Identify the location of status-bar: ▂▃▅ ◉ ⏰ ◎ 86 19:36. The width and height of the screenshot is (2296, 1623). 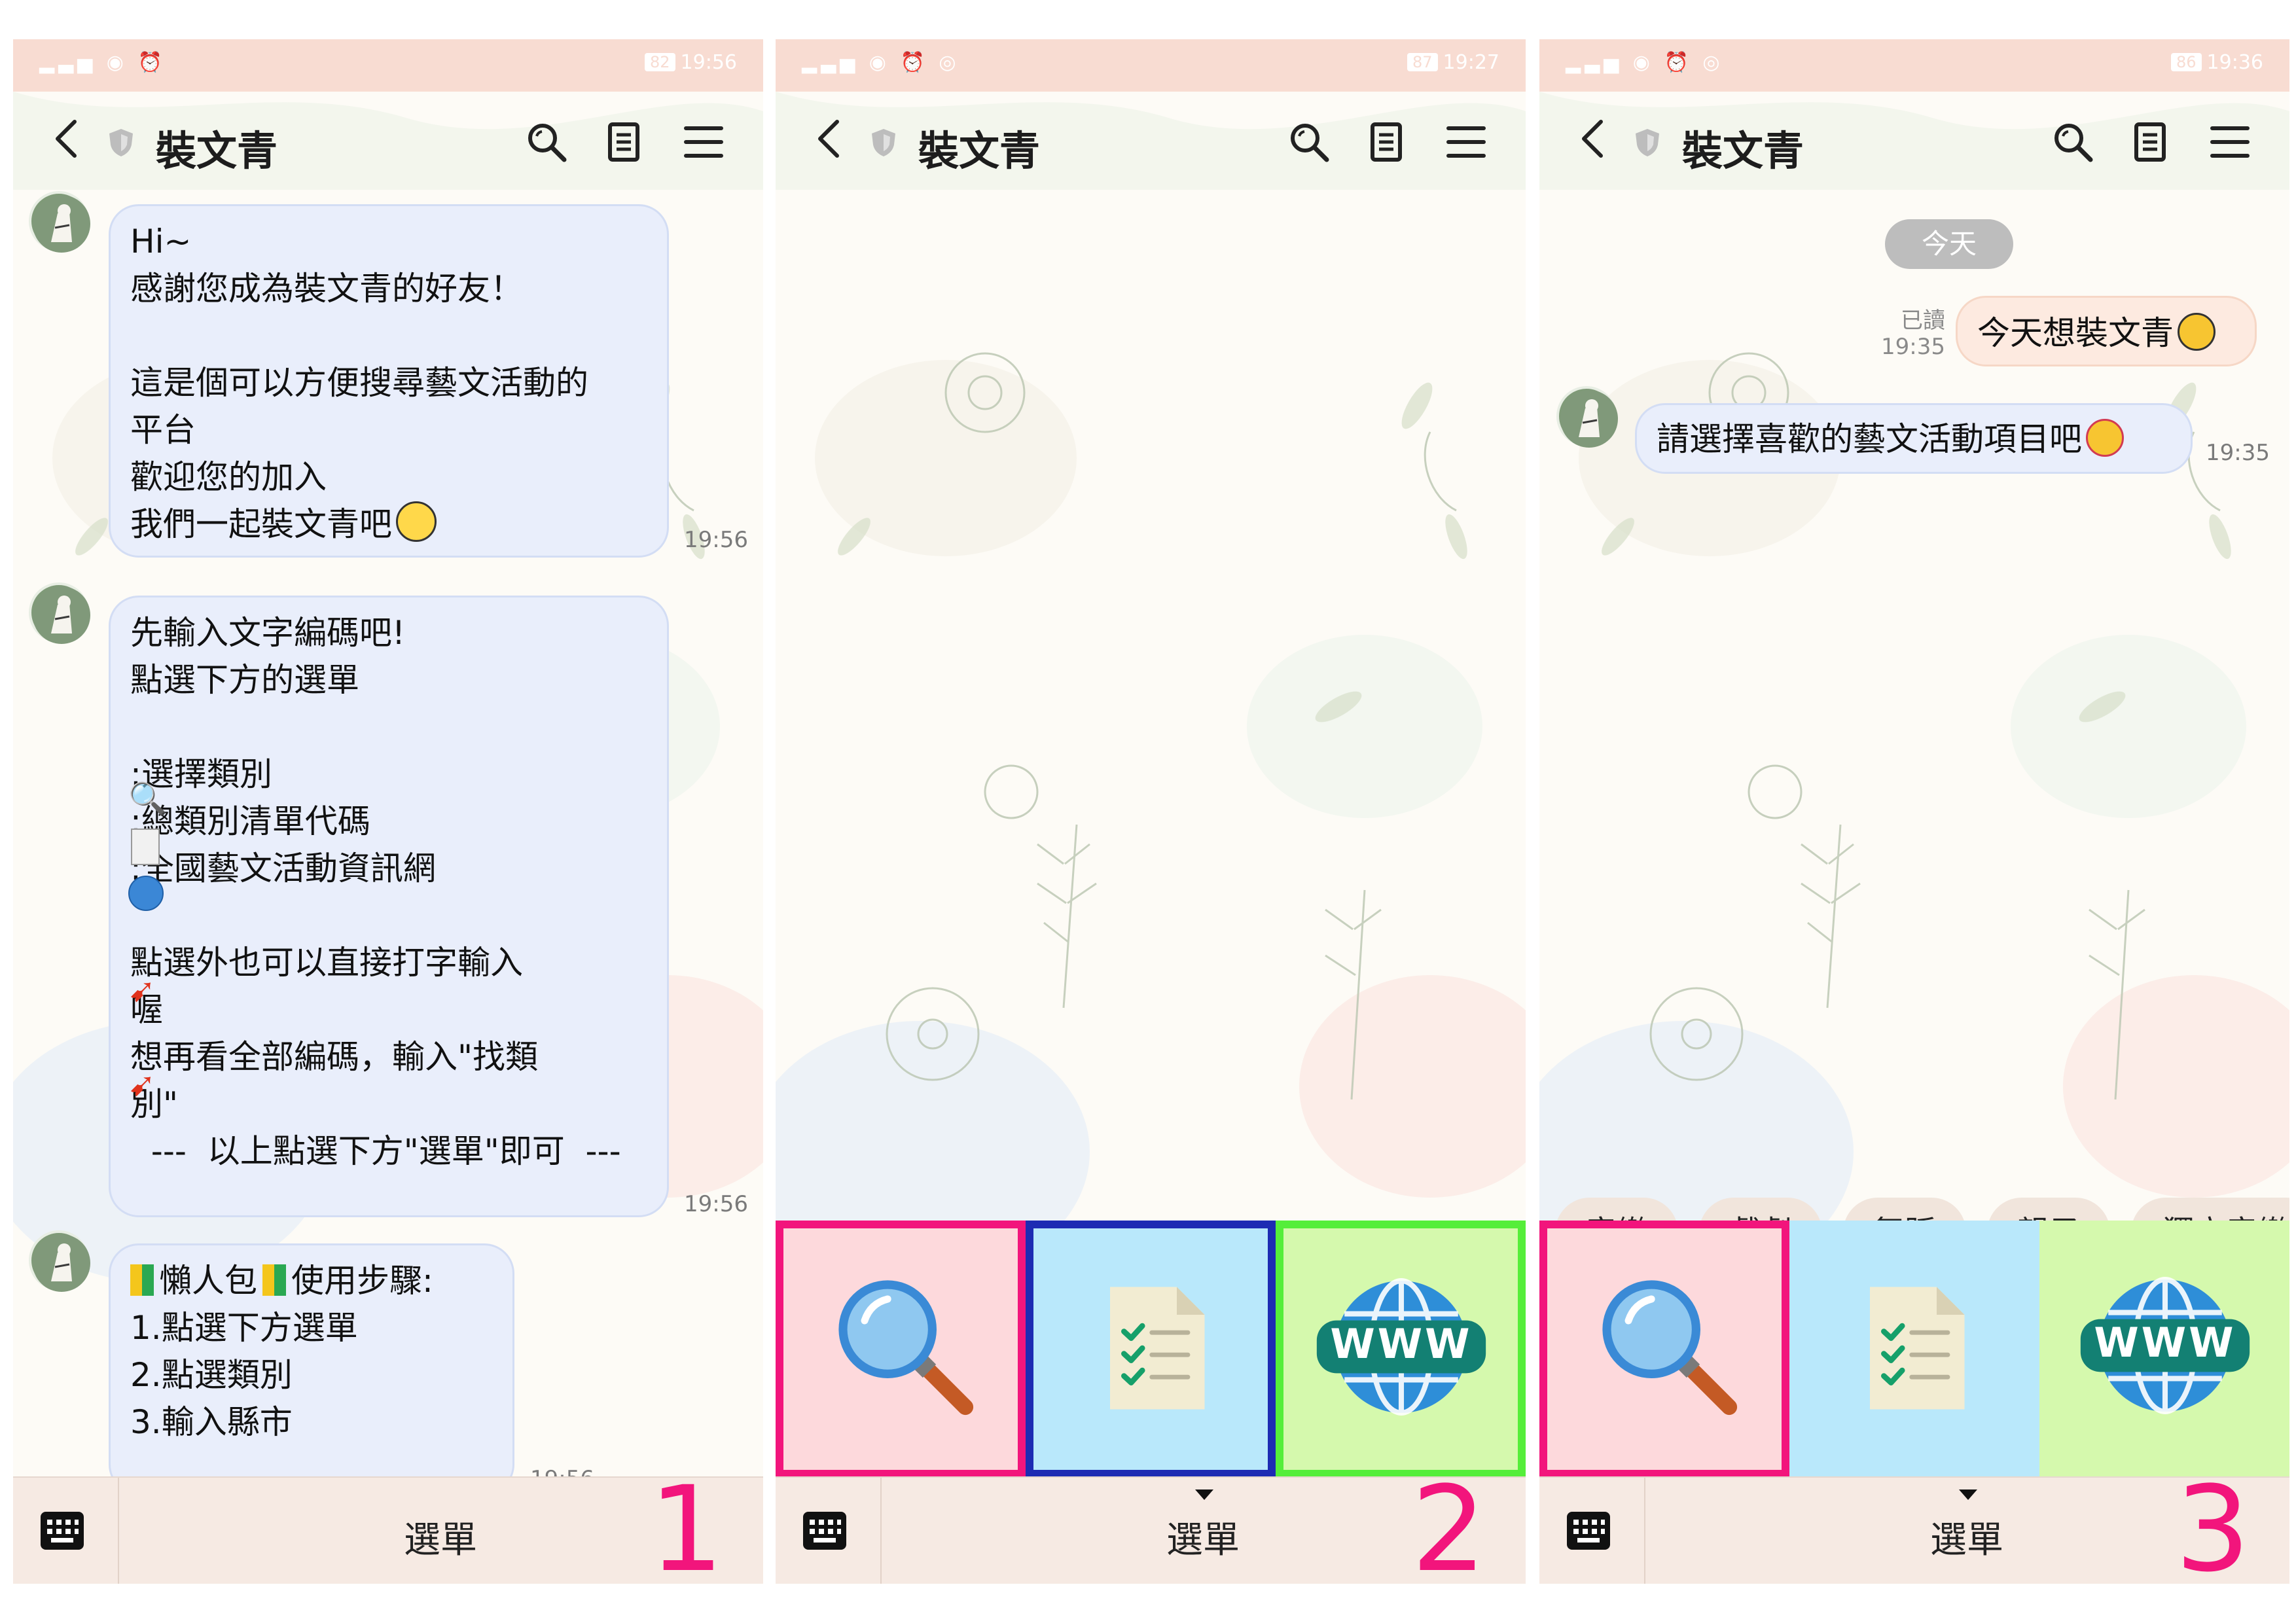
(1914, 65).